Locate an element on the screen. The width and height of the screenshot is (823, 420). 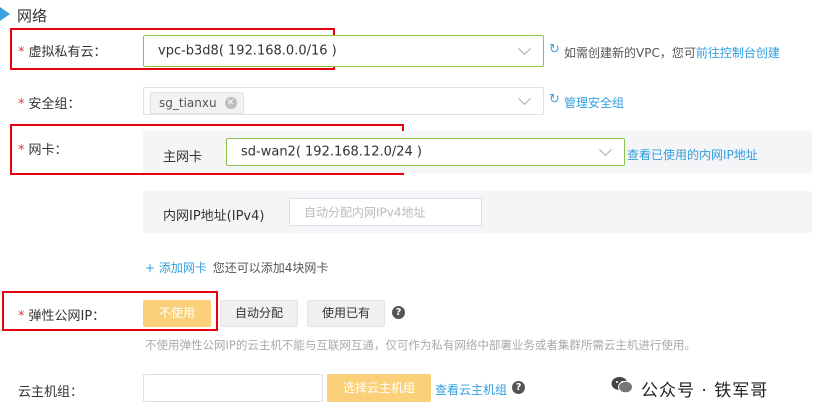
view-used-ip-link: 查看已使用的内网IP地址 is located at coordinates (692, 154).